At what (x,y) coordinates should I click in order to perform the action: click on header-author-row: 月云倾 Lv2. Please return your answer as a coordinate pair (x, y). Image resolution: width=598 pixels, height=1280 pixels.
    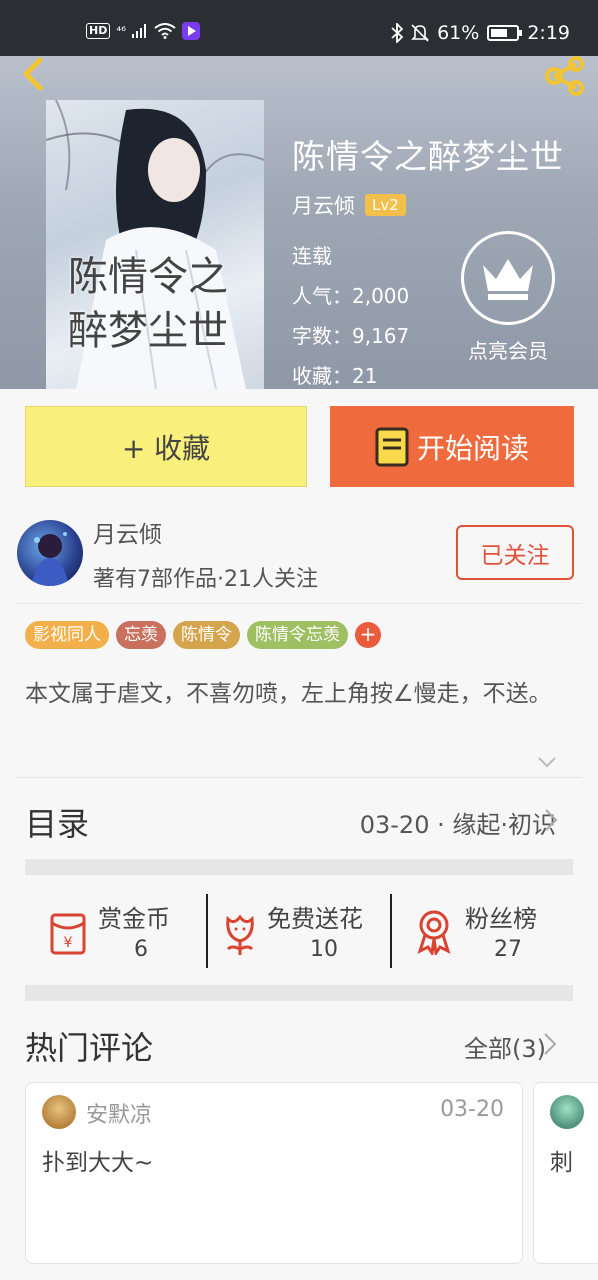
    Looking at the image, I should click on (349, 205).